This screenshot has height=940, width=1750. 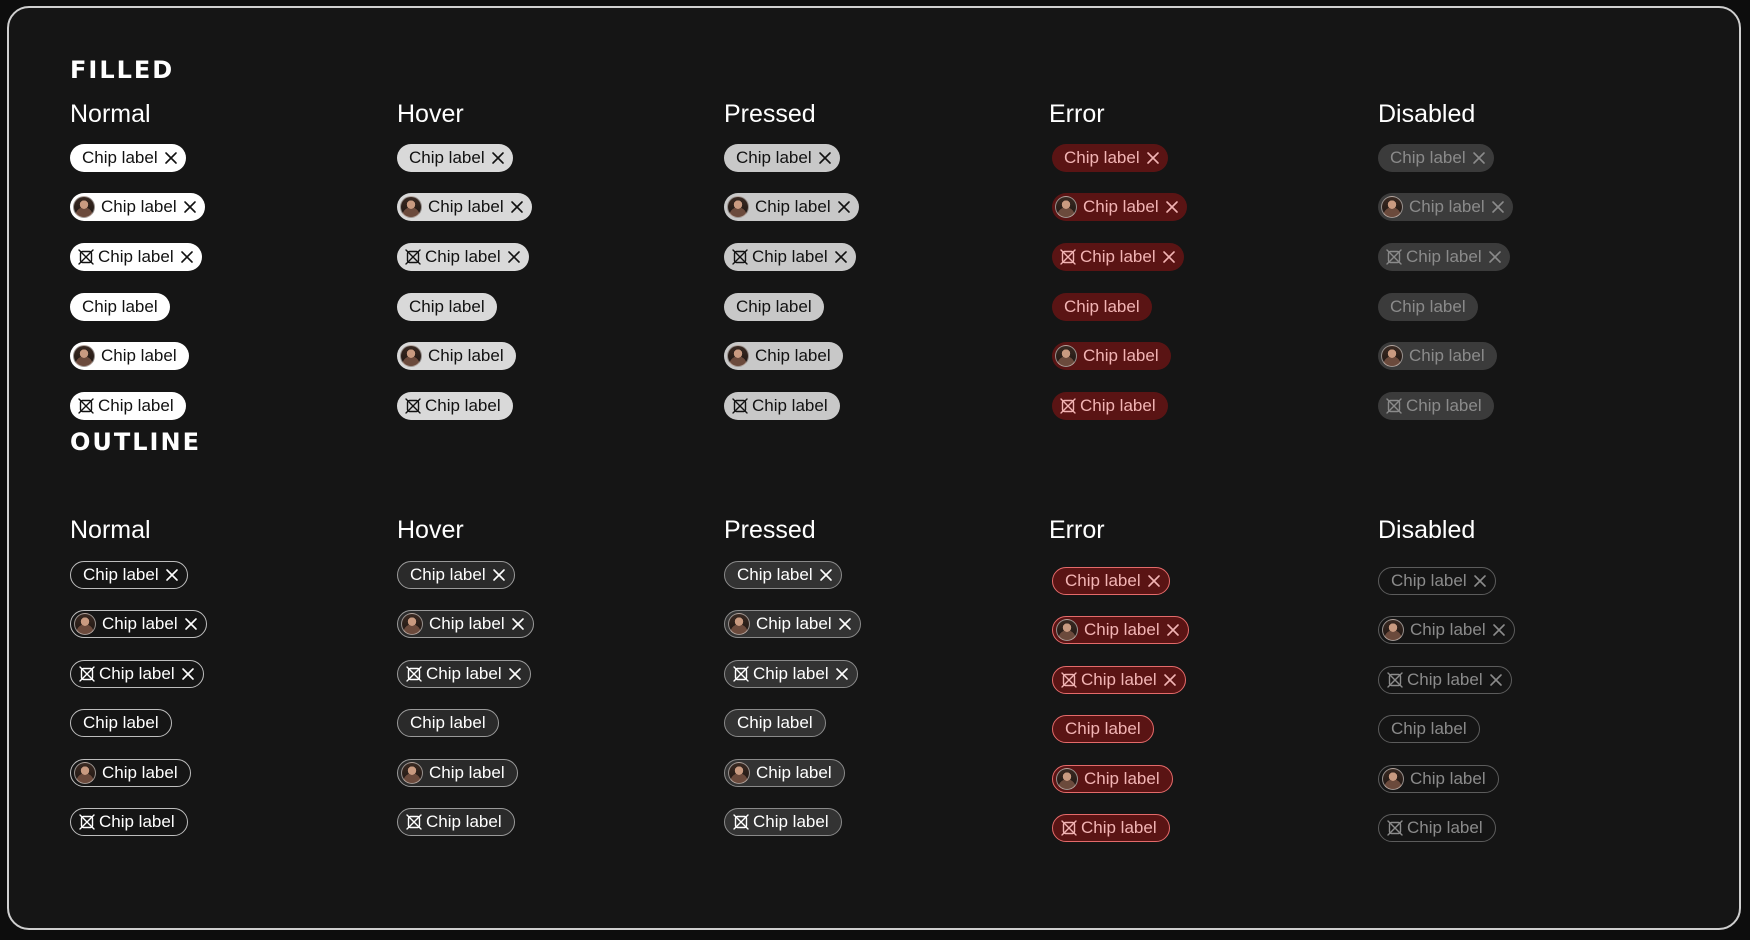 I want to click on chip-filled-hover-6: Chip label, so click(x=455, y=406).